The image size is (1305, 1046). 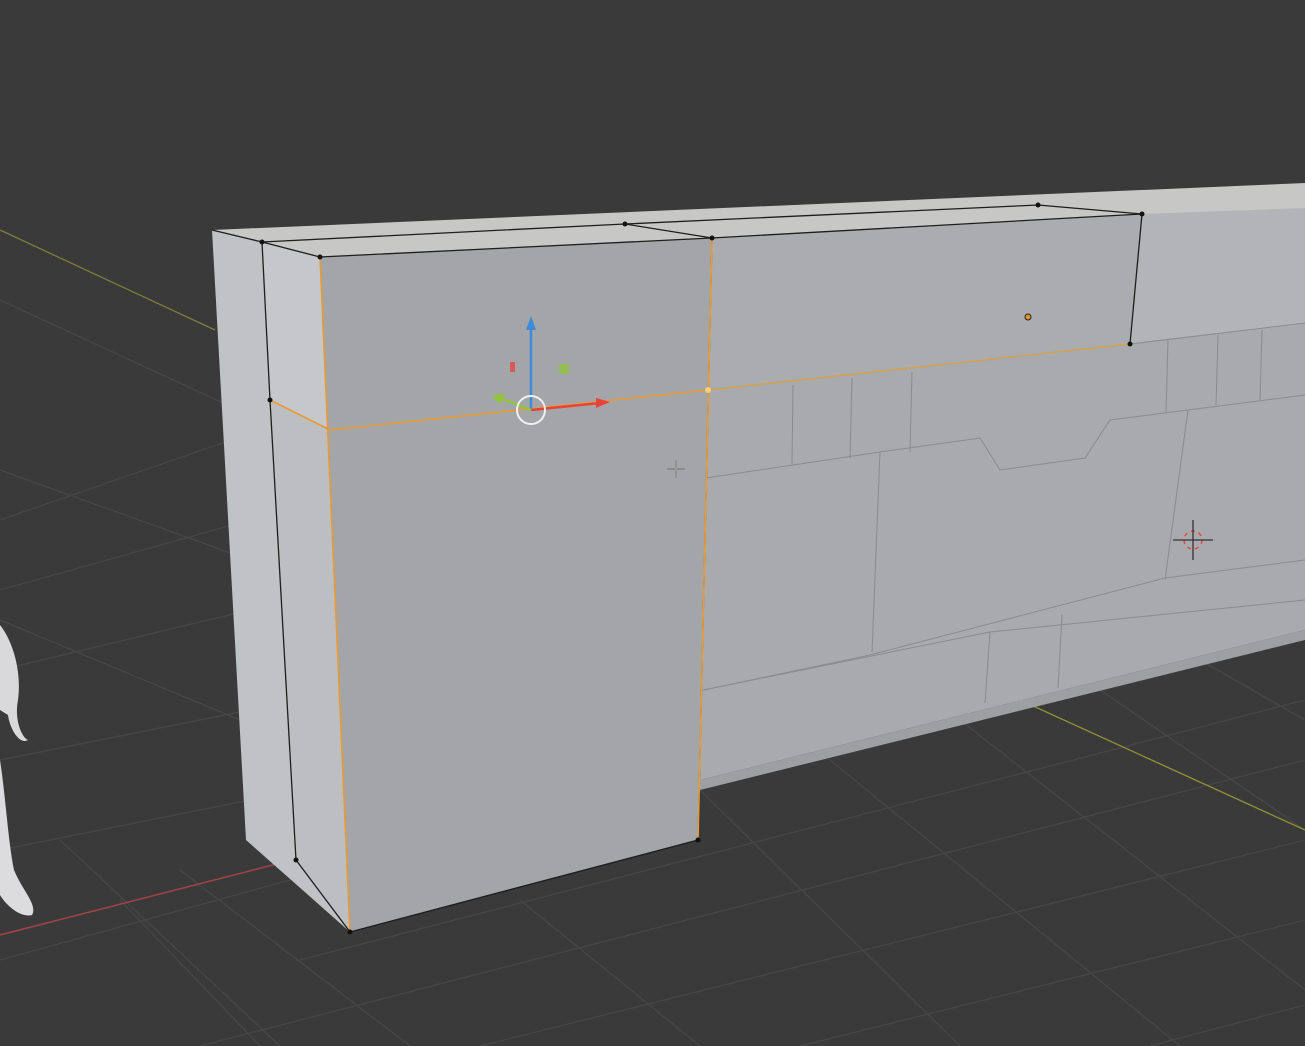 I want to click on human-reference-figure, so click(x=17, y=770).